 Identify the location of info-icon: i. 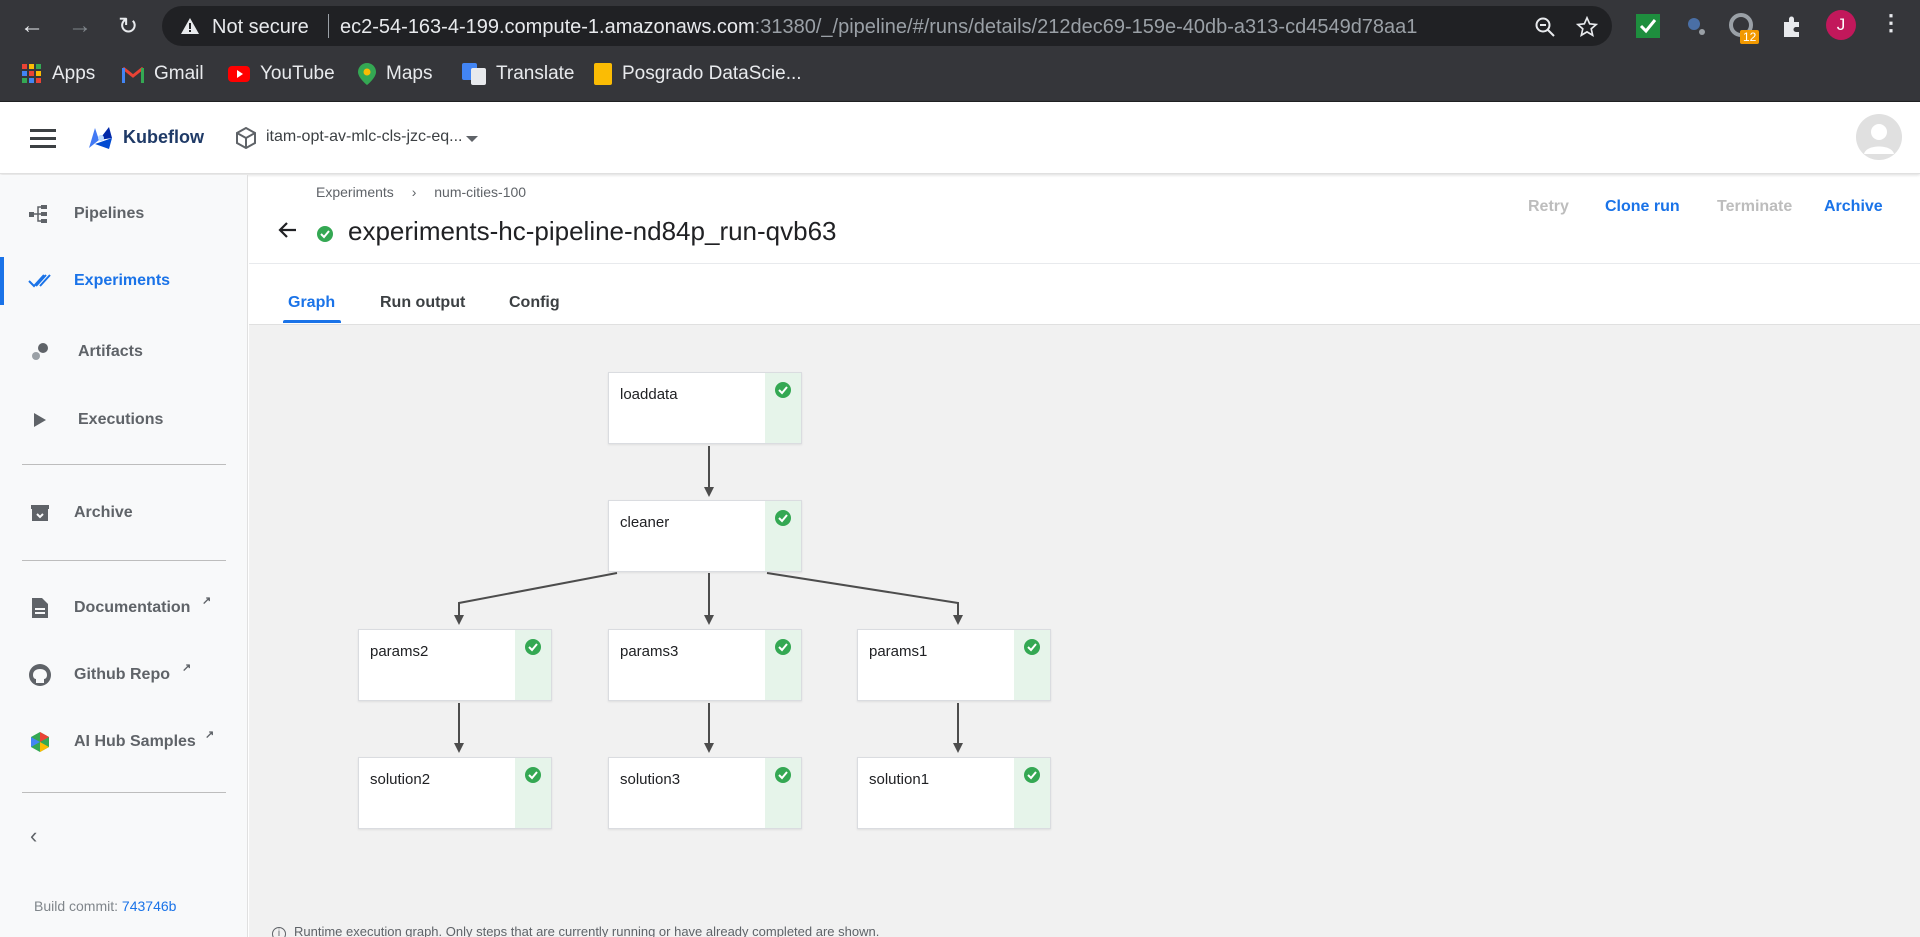
(279, 932).